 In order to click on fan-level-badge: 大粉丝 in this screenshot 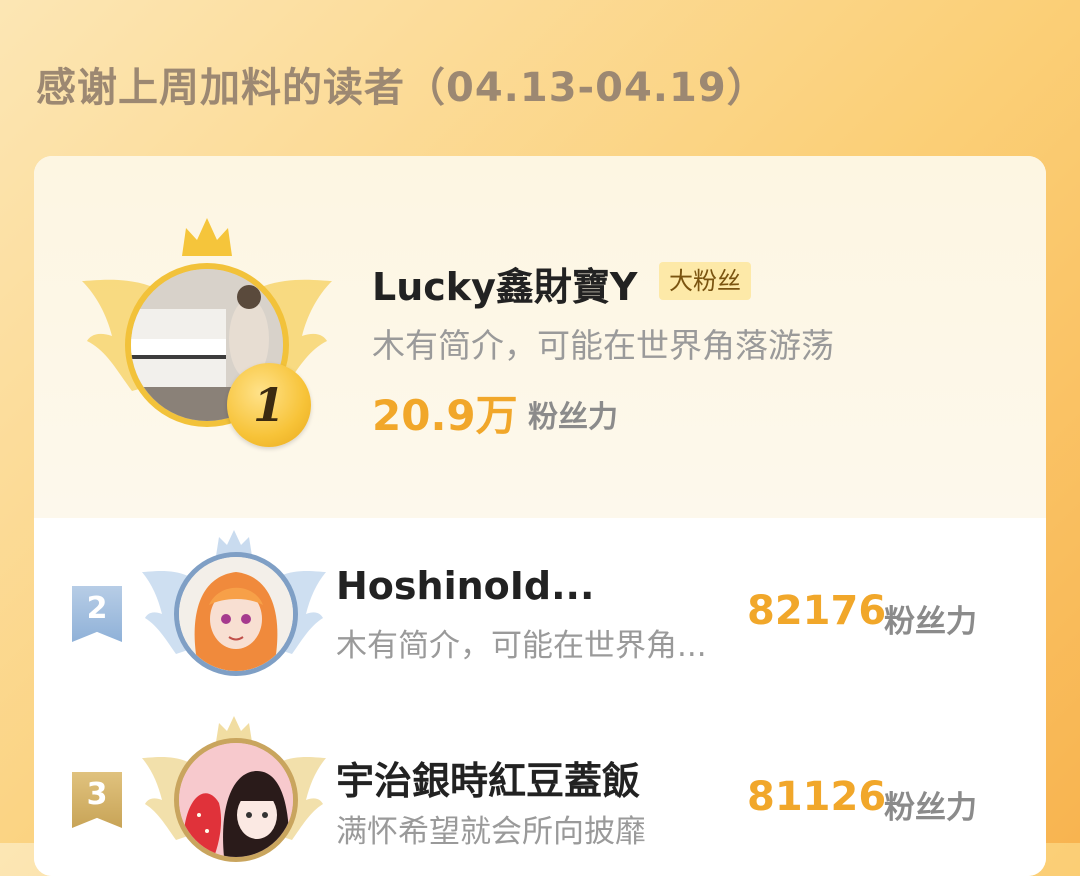, I will do `click(705, 281)`.